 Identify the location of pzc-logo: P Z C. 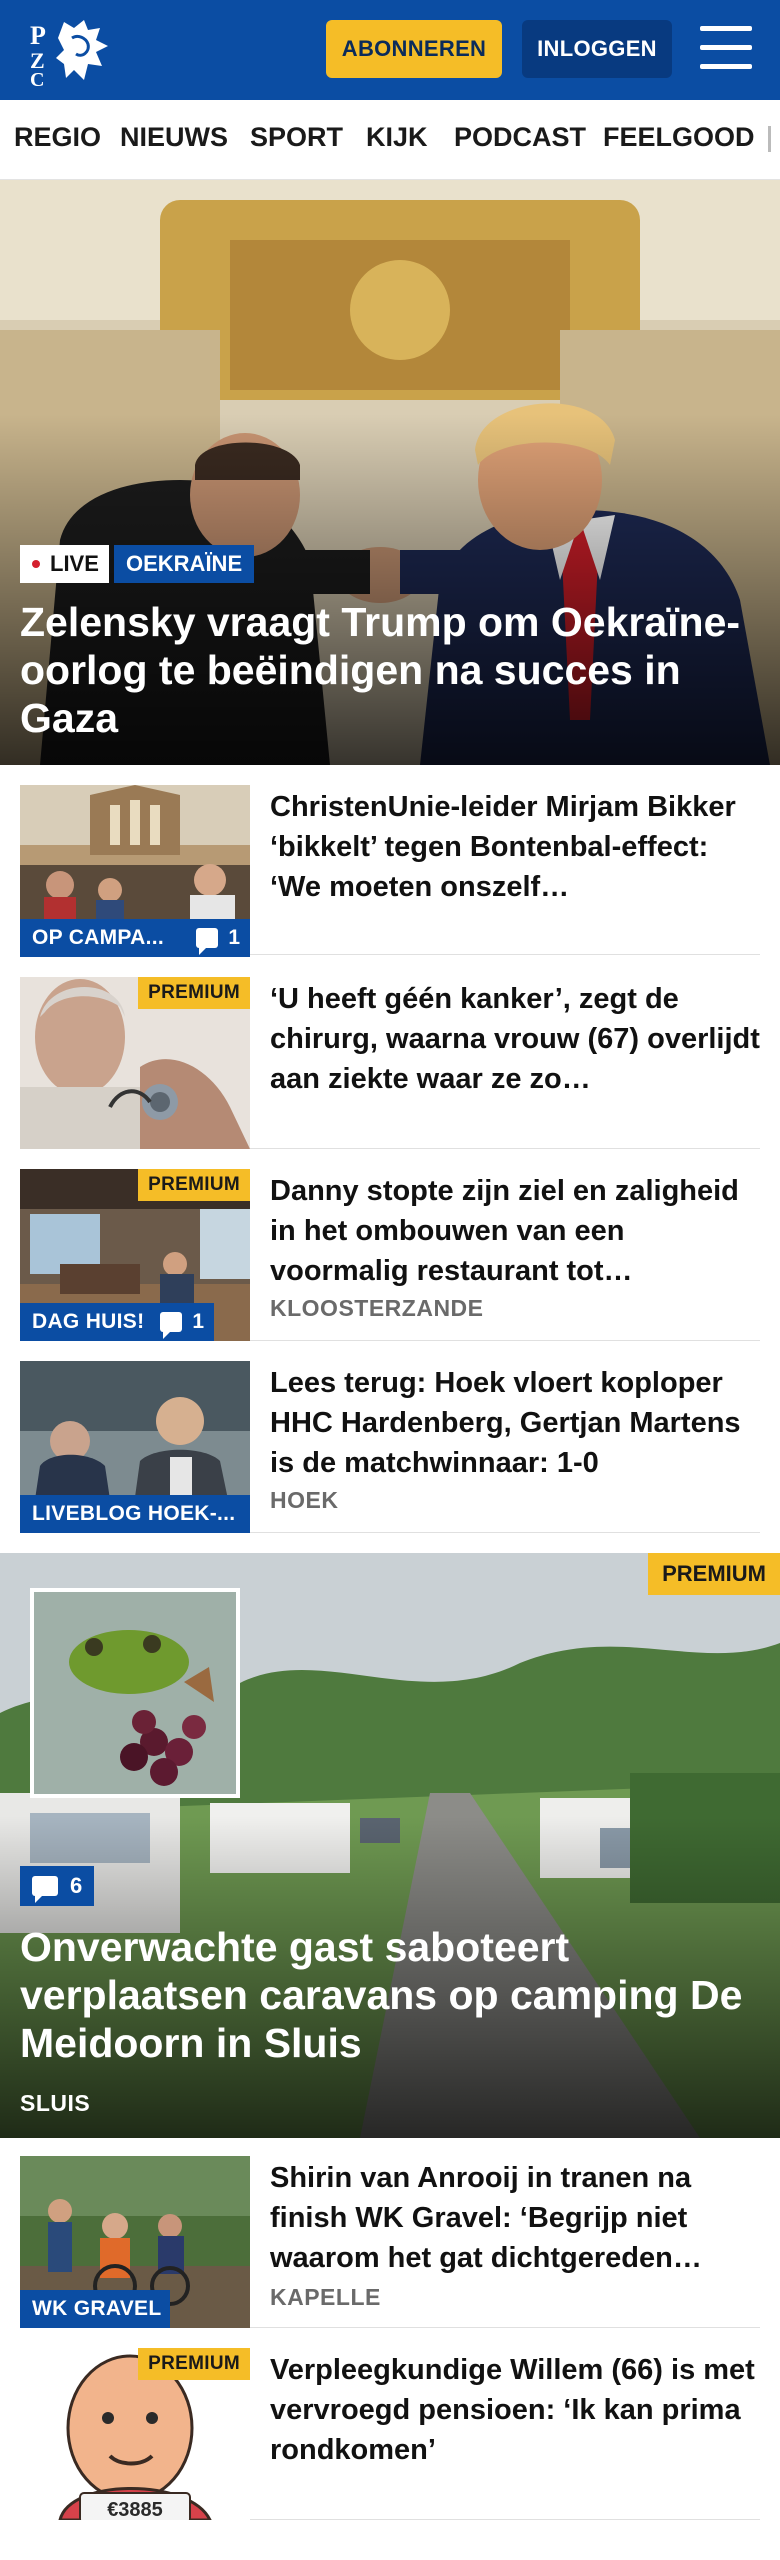
(71, 52).